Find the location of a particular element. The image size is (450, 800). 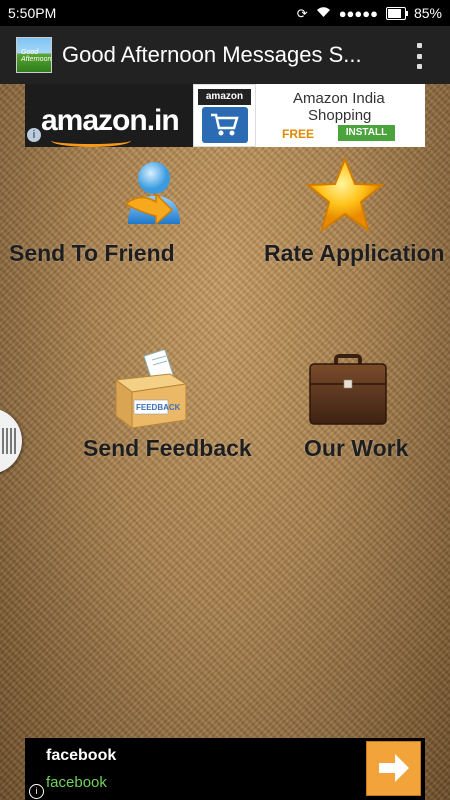

battery-icon is located at coordinates (396, 13).